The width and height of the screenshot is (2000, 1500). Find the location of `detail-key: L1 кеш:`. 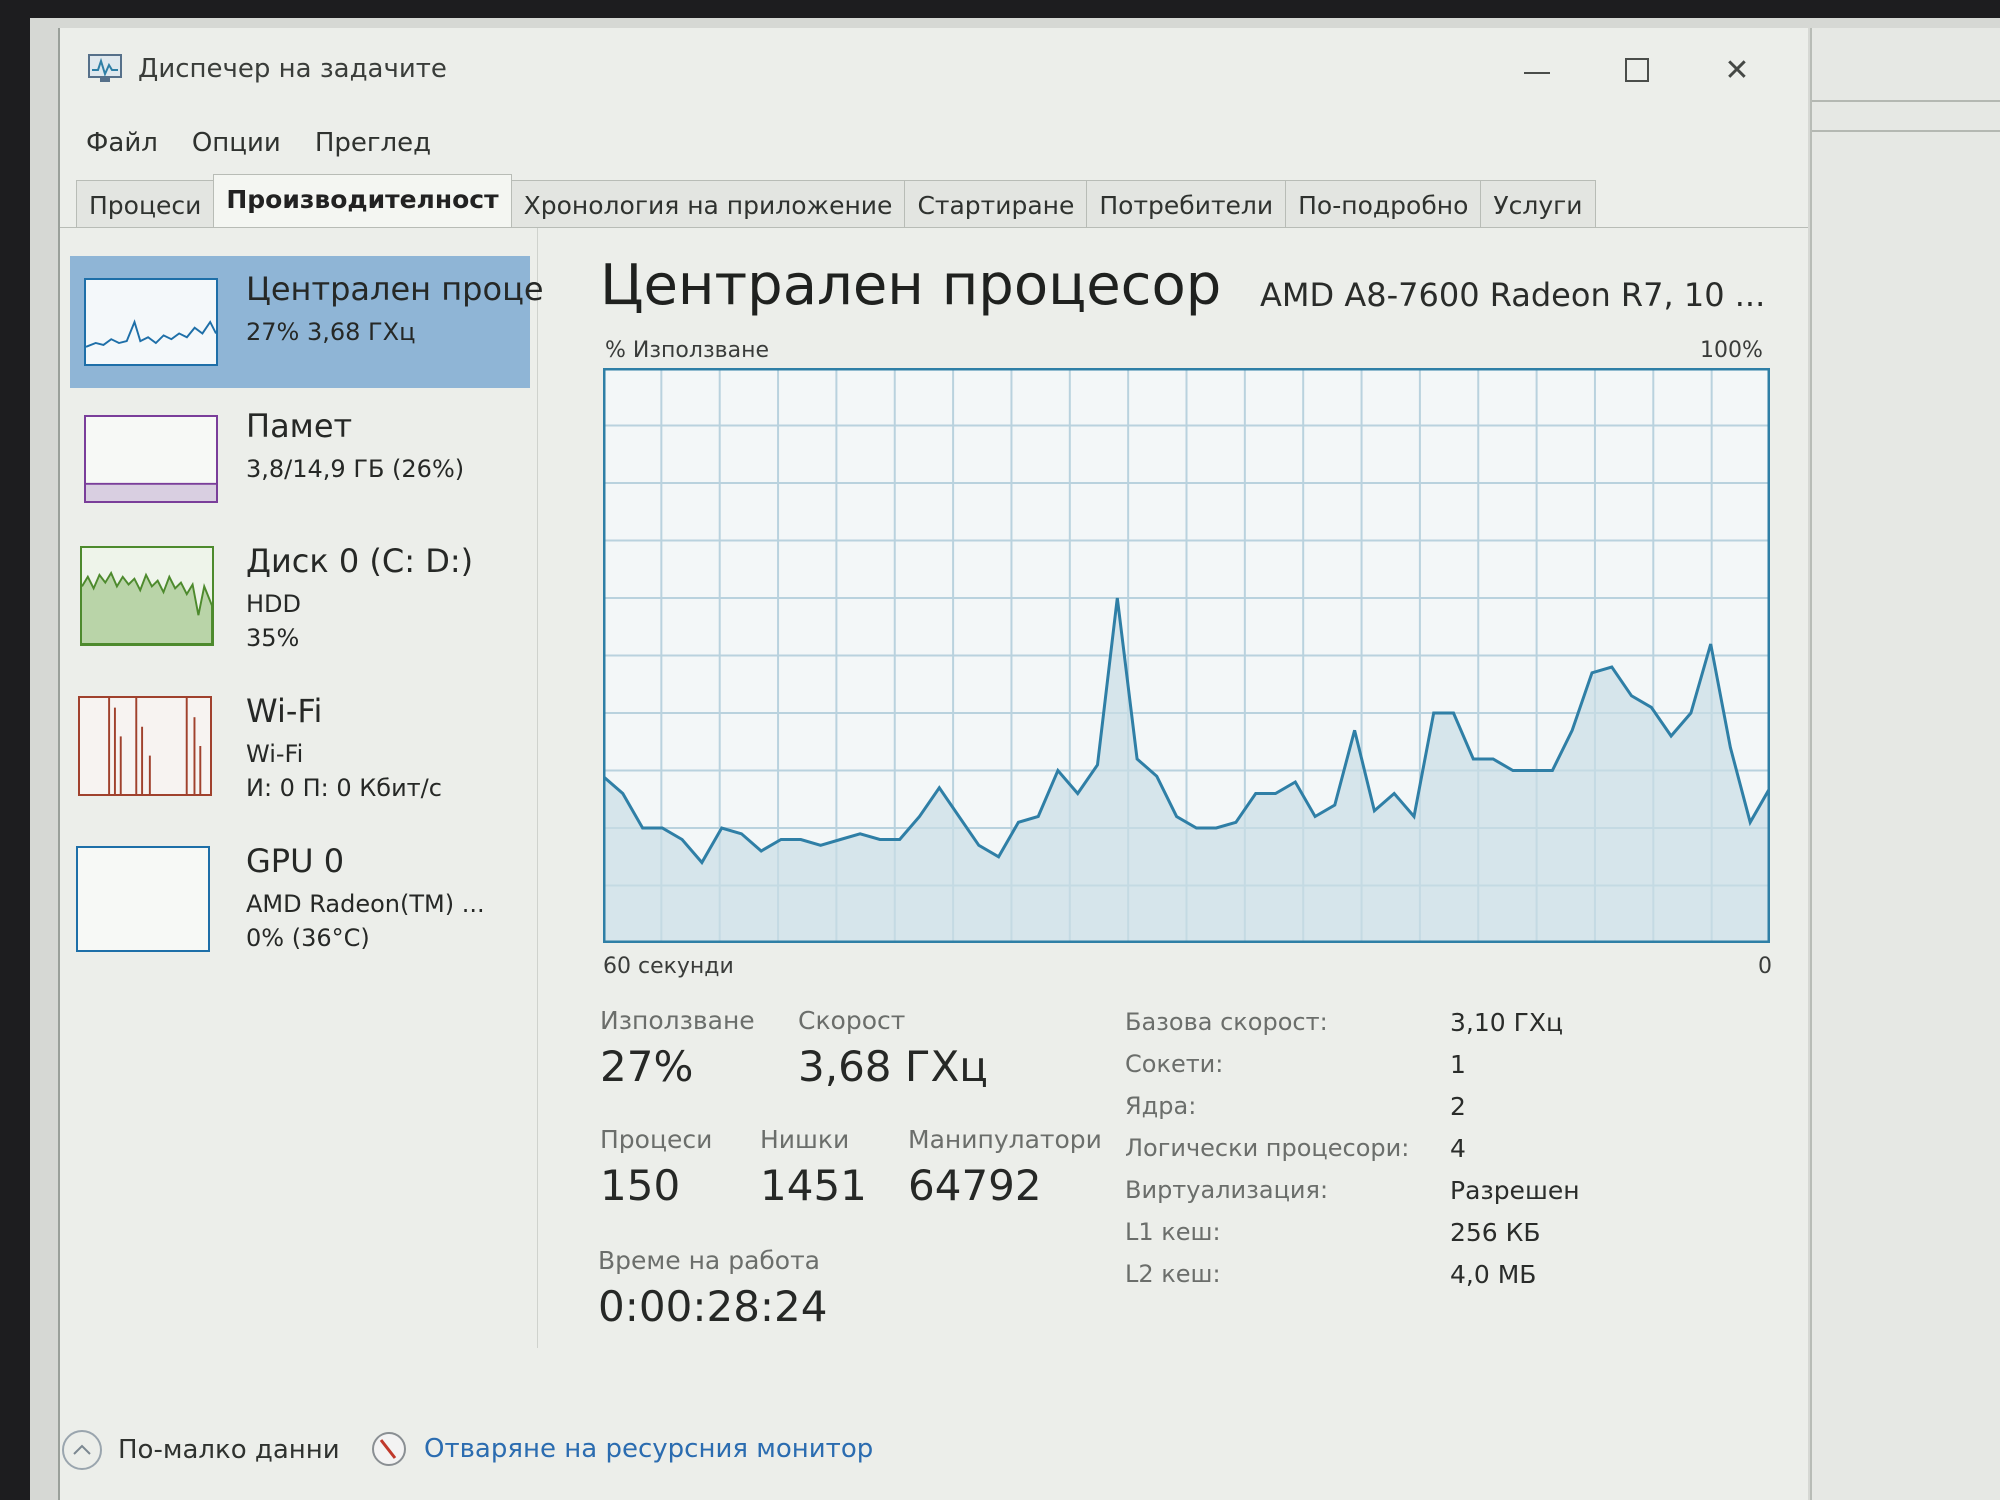

detail-key: L1 кеш: is located at coordinates (1173, 1232).